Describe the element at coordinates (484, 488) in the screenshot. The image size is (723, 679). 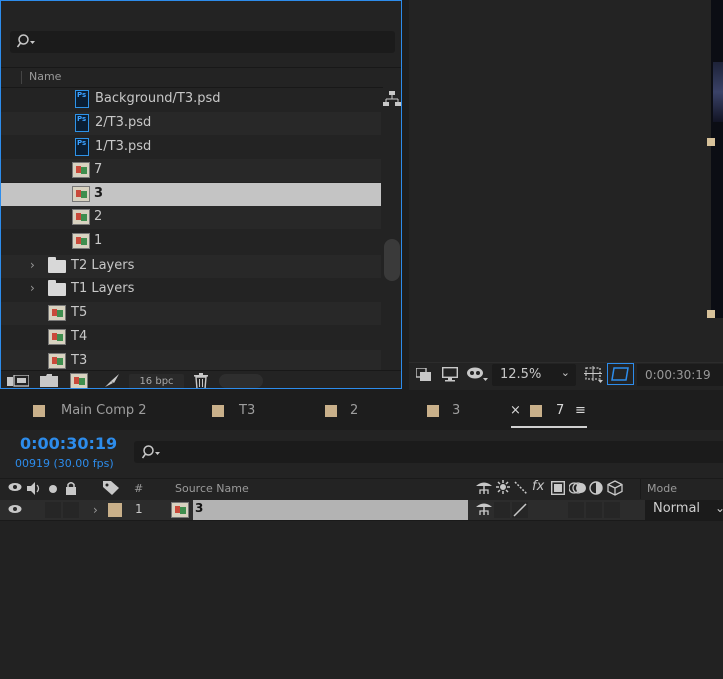
I see `shy-icon` at that location.